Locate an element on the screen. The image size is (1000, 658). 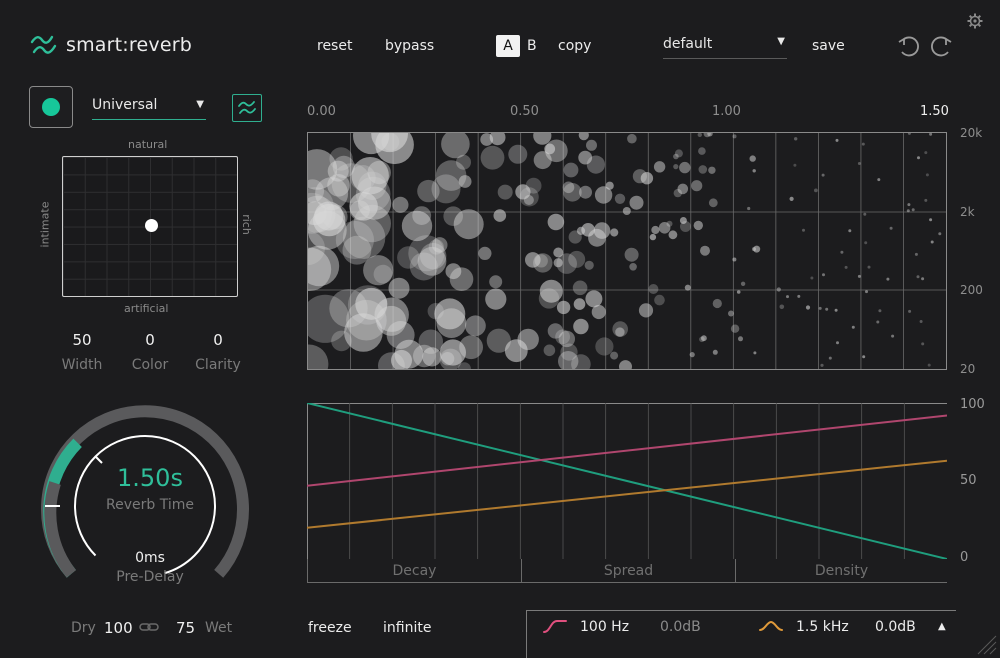
settings-gear-icon is located at coordinates (975, 21).